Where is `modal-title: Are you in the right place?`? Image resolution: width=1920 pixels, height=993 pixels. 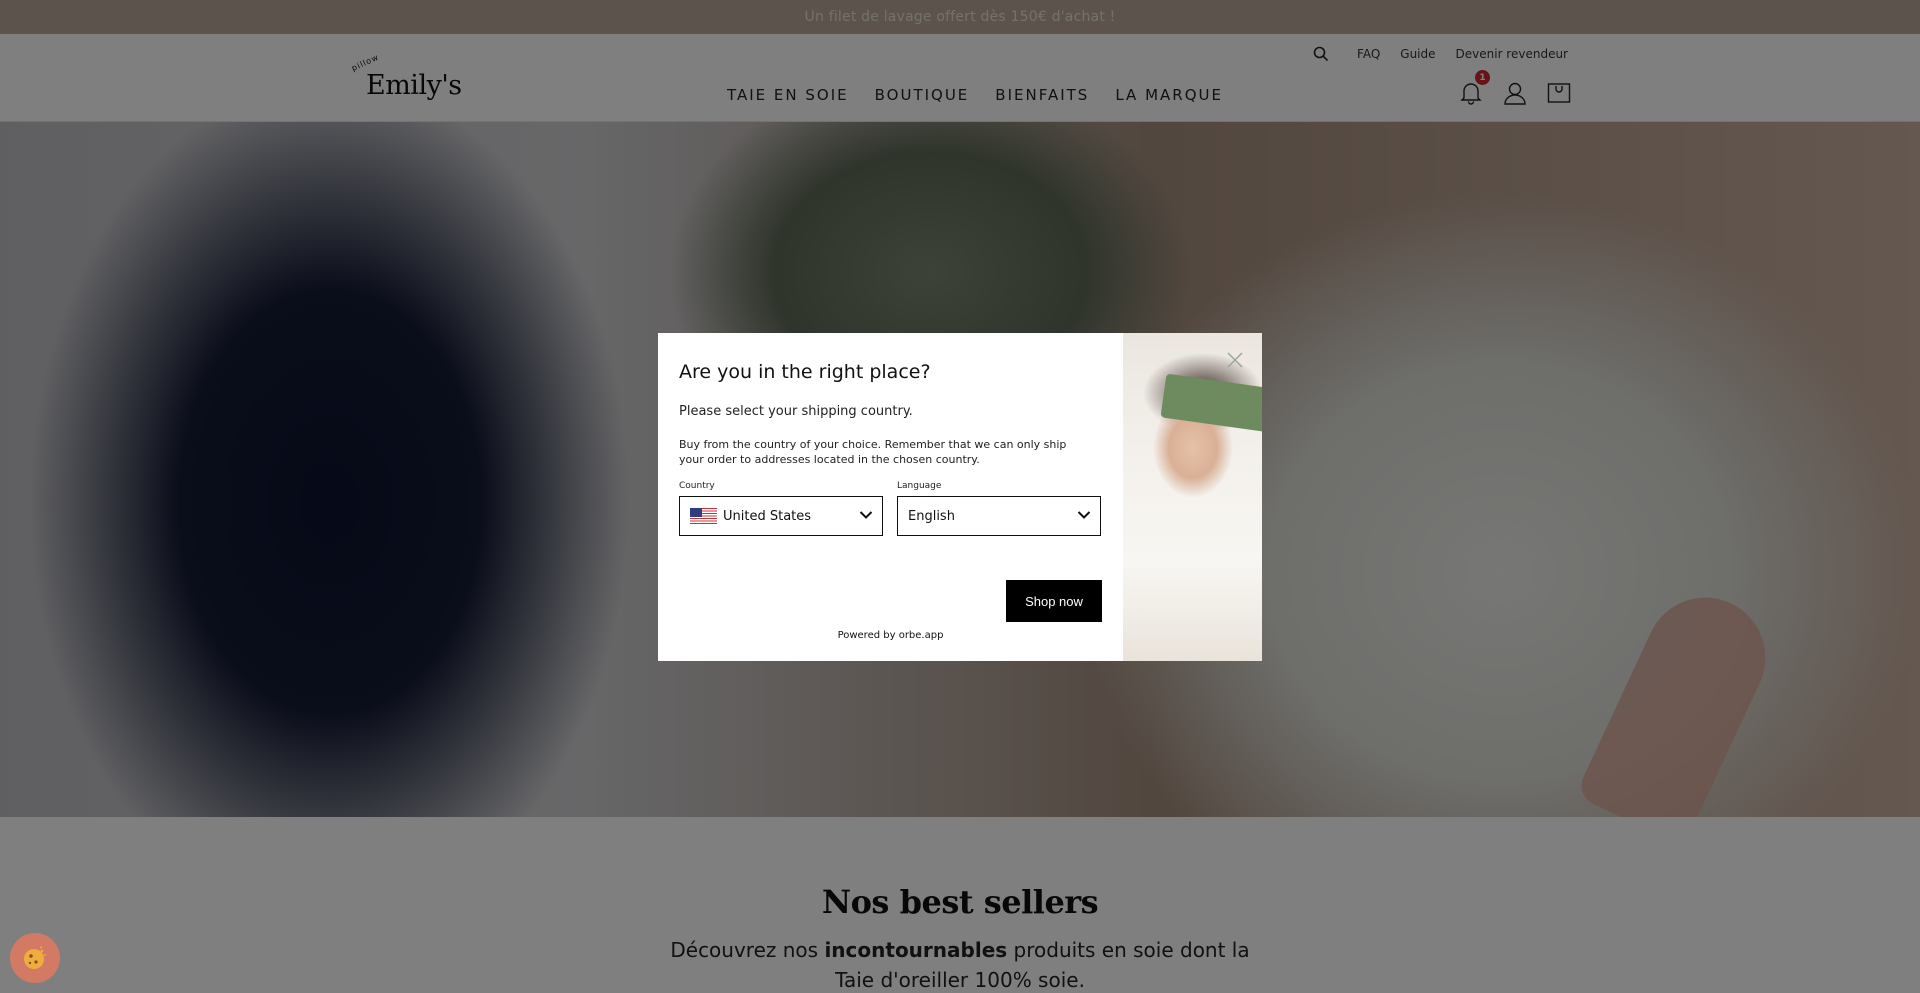 modal-title: Are you in the right place? is located at coordinates (805, 372).